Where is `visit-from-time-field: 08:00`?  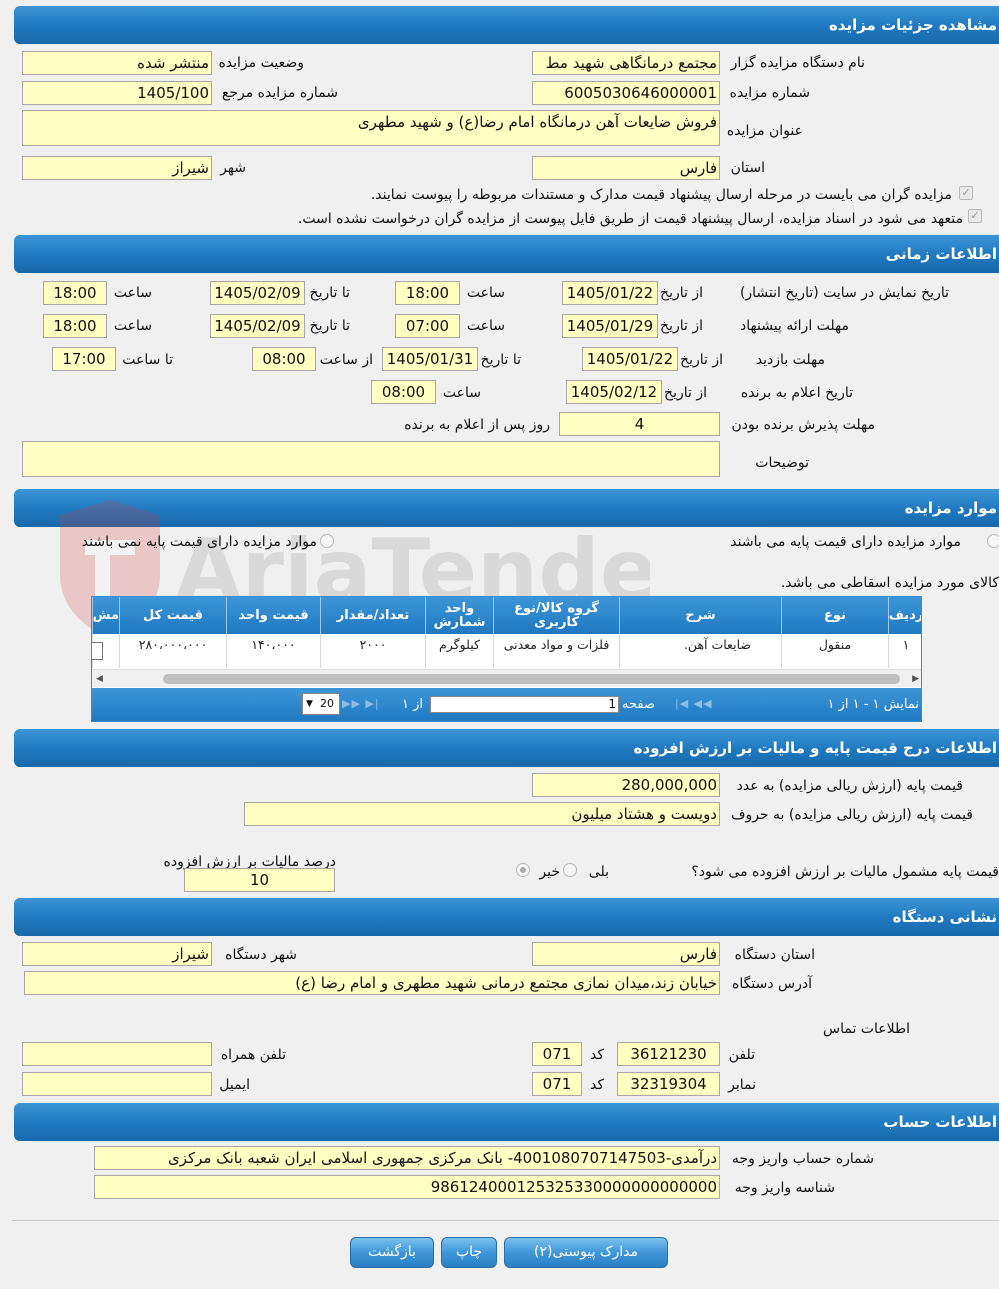
visit-from-time-field: 08:00 is located at coordinates (284, 359).